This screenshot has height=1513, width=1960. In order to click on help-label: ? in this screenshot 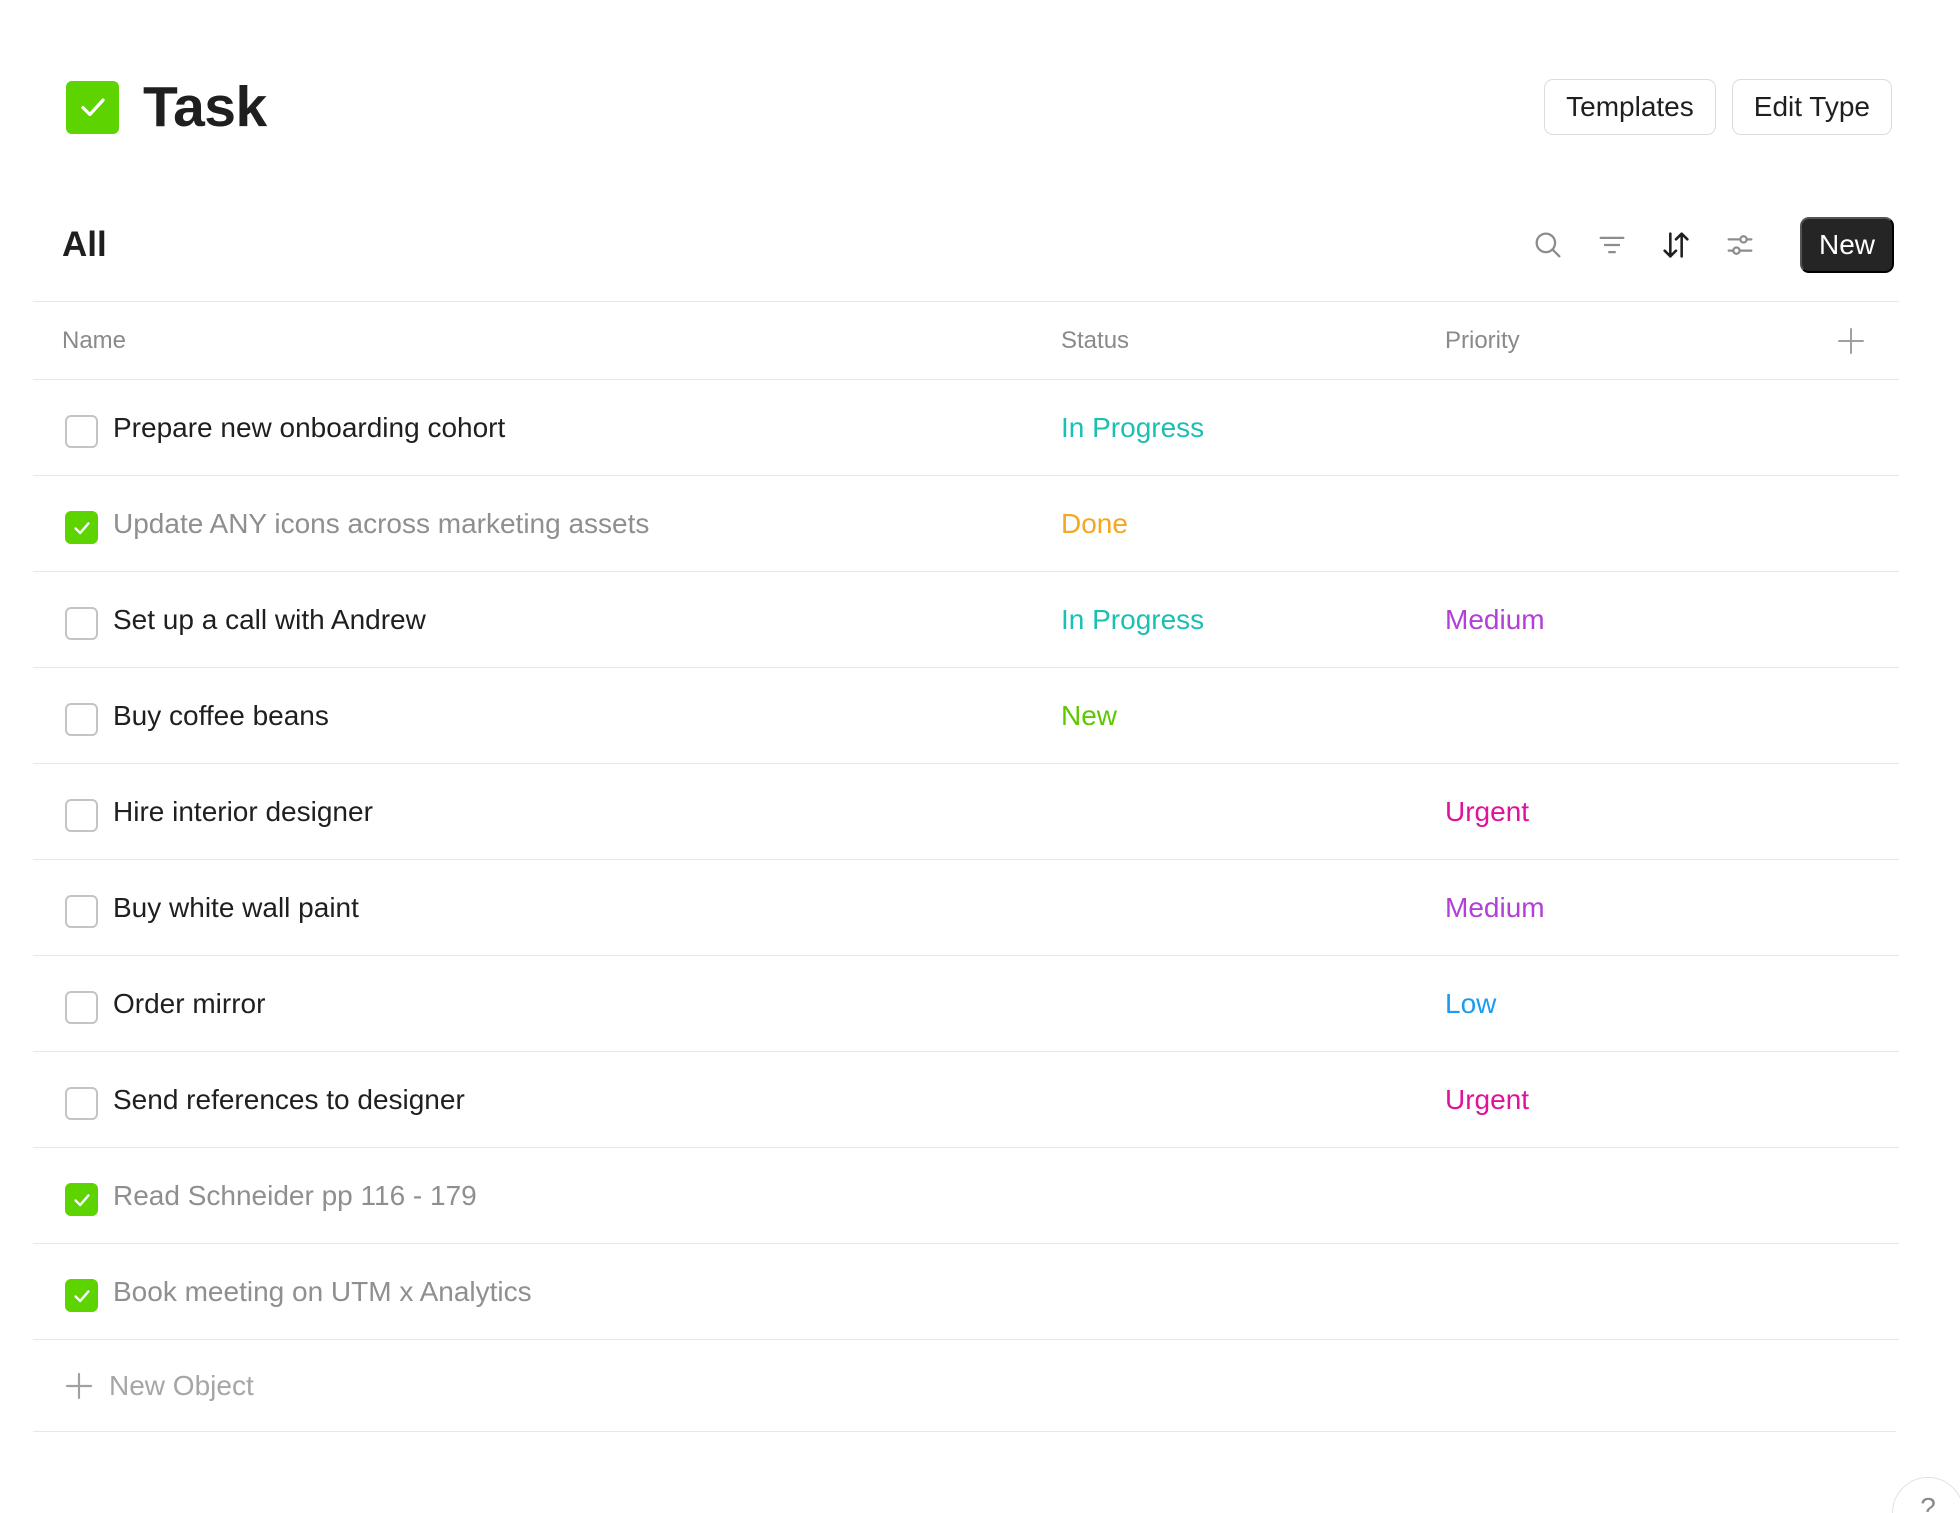, I will do `click(1928, 1502)`.